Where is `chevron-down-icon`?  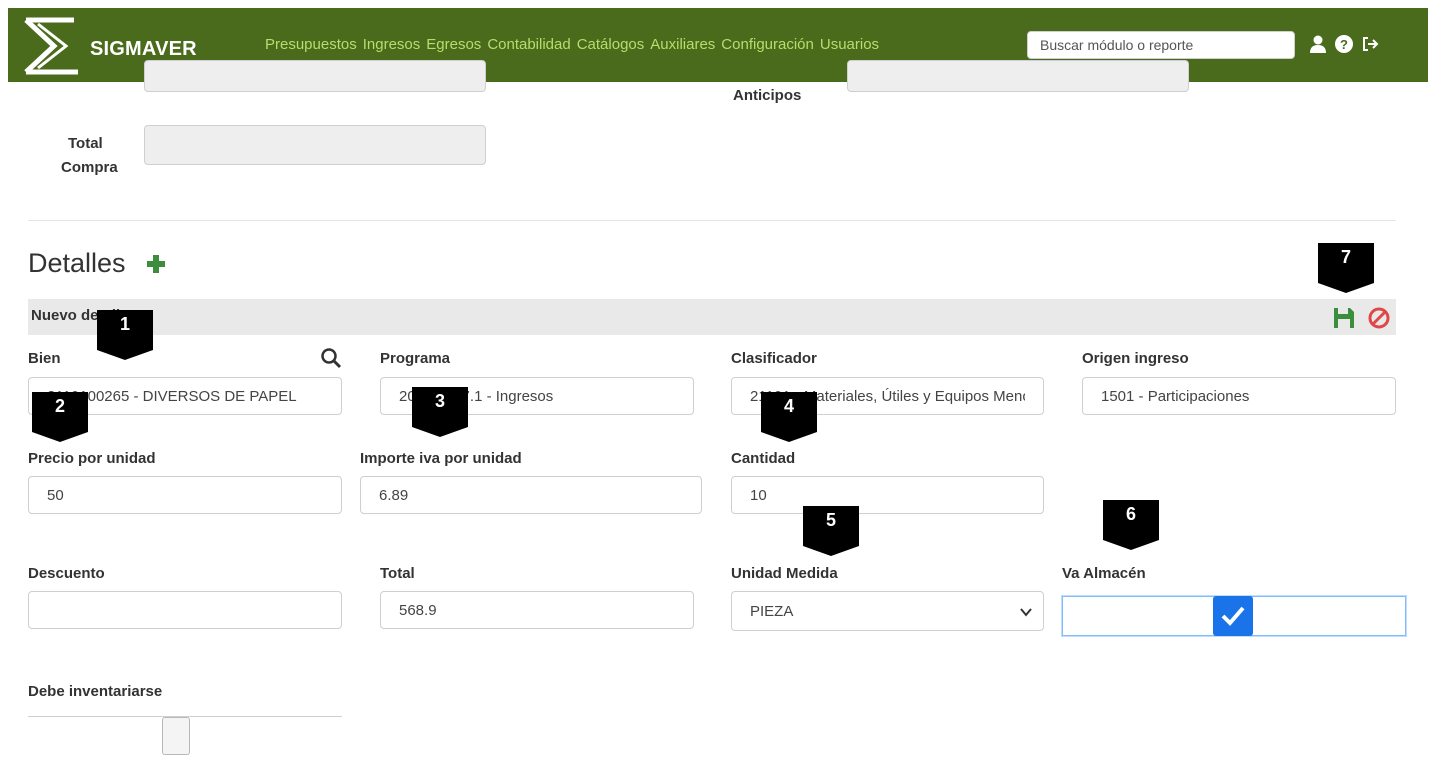 chevron-down-icon is located at coordinates (1026, 612).